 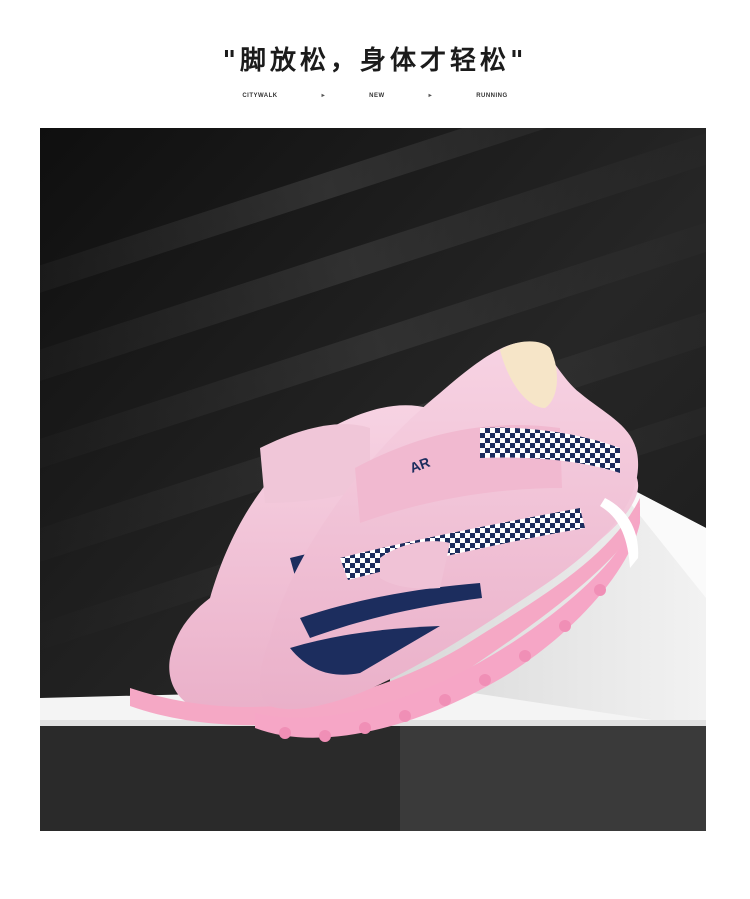 What do you see at coordinates (260, 95) in the screenshot?
I see `tagline-item-citywalk: CITYWALK` at bounding box center [260, 95].